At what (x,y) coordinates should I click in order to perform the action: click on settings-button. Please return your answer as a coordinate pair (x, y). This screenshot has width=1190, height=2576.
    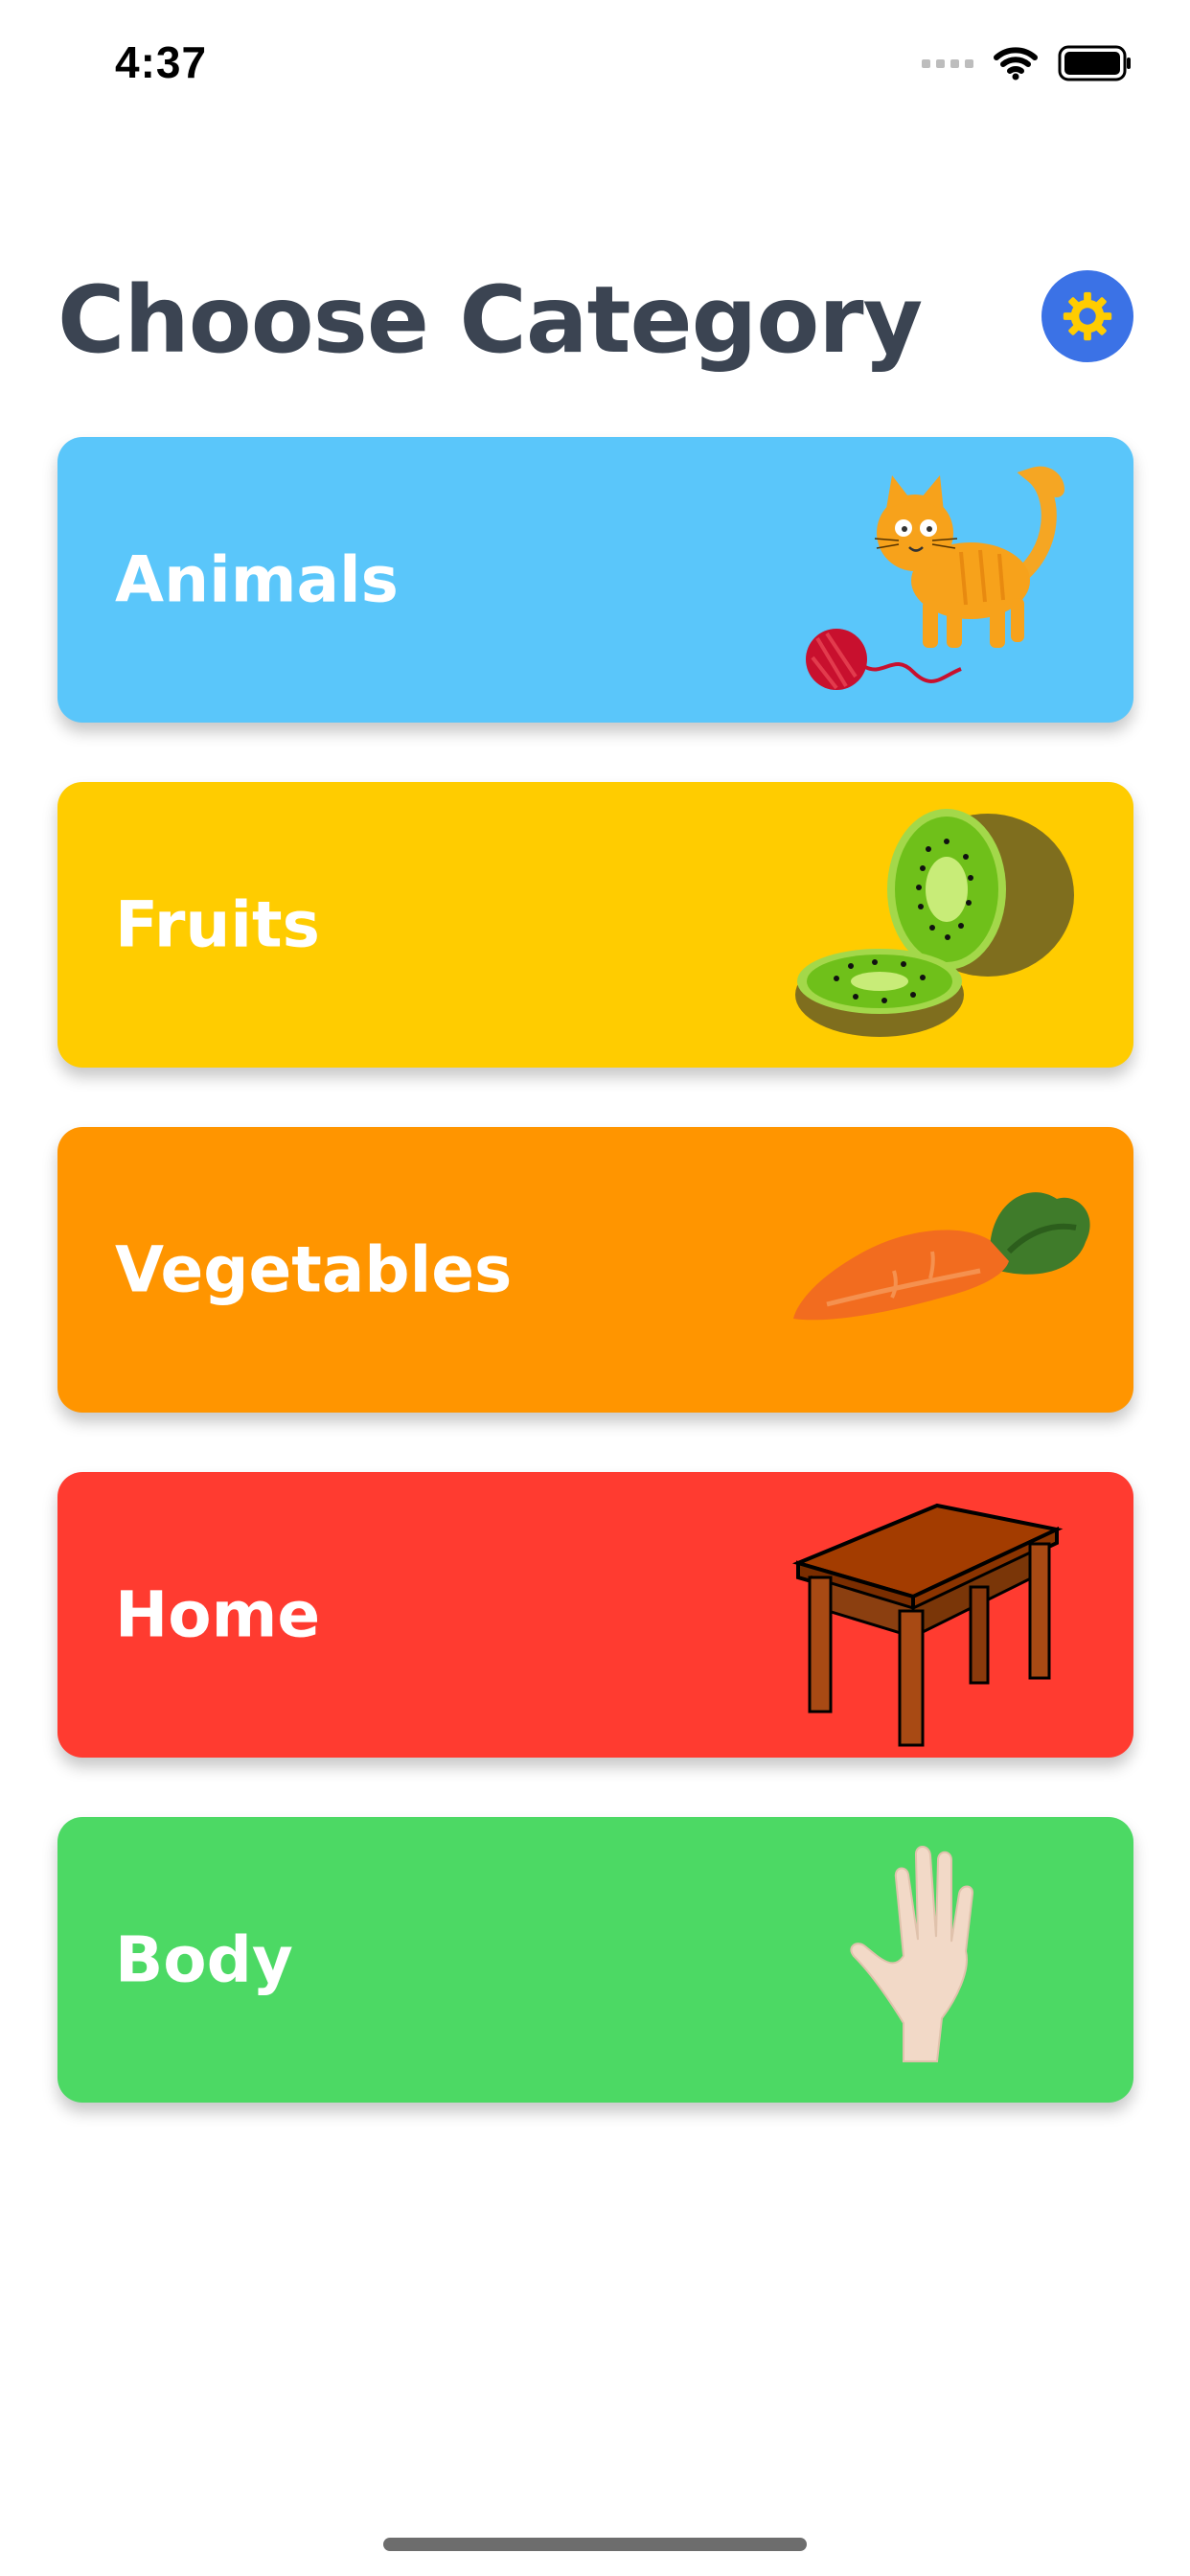
    Looking at the image, I should click on (1087, 316).